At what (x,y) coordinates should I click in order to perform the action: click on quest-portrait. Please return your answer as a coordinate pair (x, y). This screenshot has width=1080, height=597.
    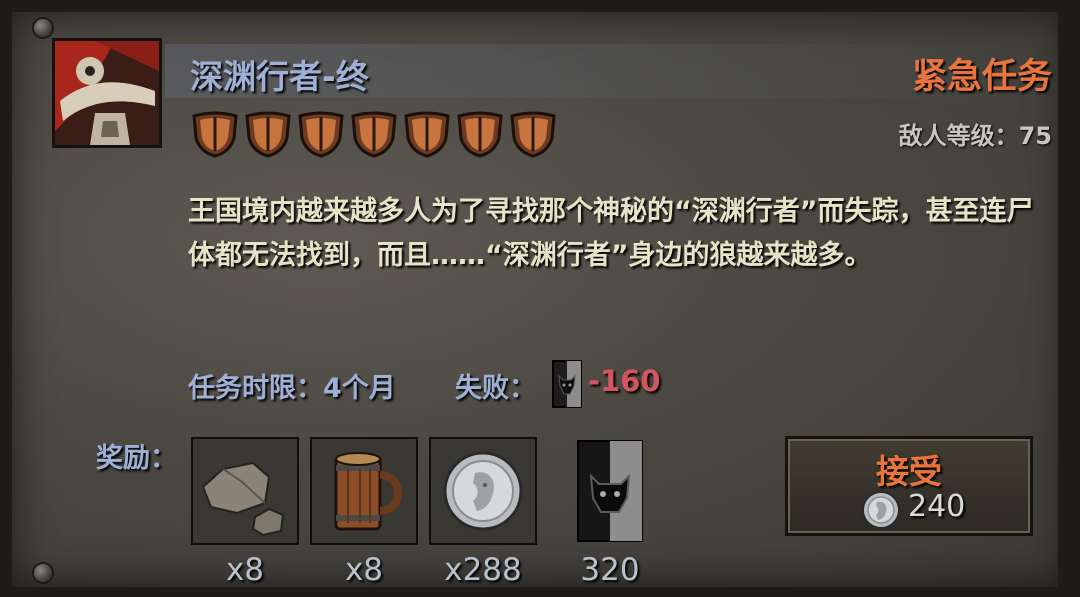
    Looking at the image, I should click on (107, 93).